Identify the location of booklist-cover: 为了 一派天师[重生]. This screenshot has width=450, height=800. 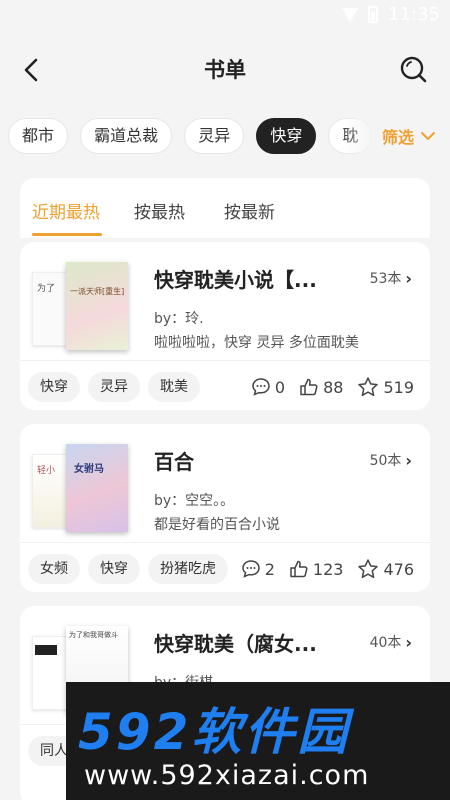
(91, 305).